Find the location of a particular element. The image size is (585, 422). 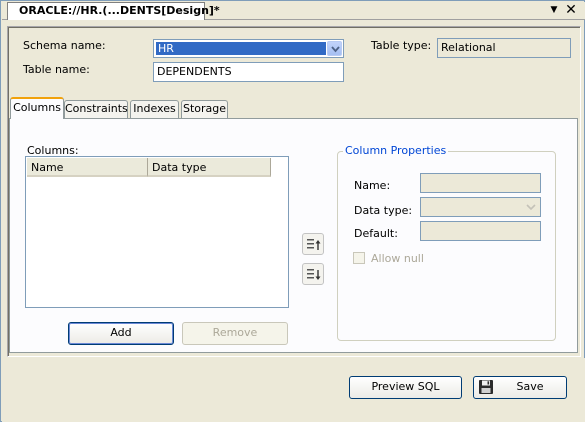

column-data-type-label: Data type: is located at coordinates (383, 210).